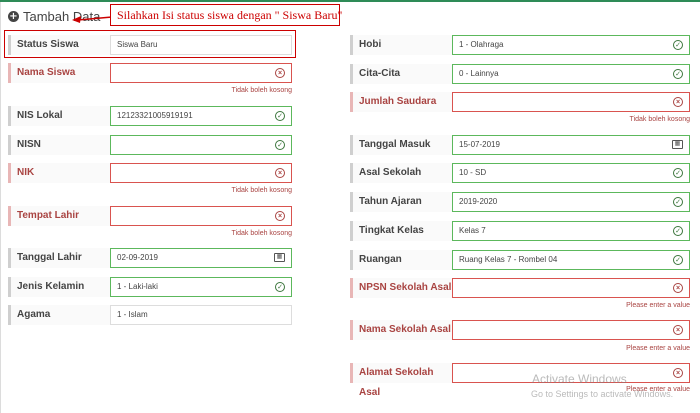  What do you see at coordinates (261, 190) in the screenshot?
I see `nik-help: Tidak boleh kosong` at bounding box center [261, 190].